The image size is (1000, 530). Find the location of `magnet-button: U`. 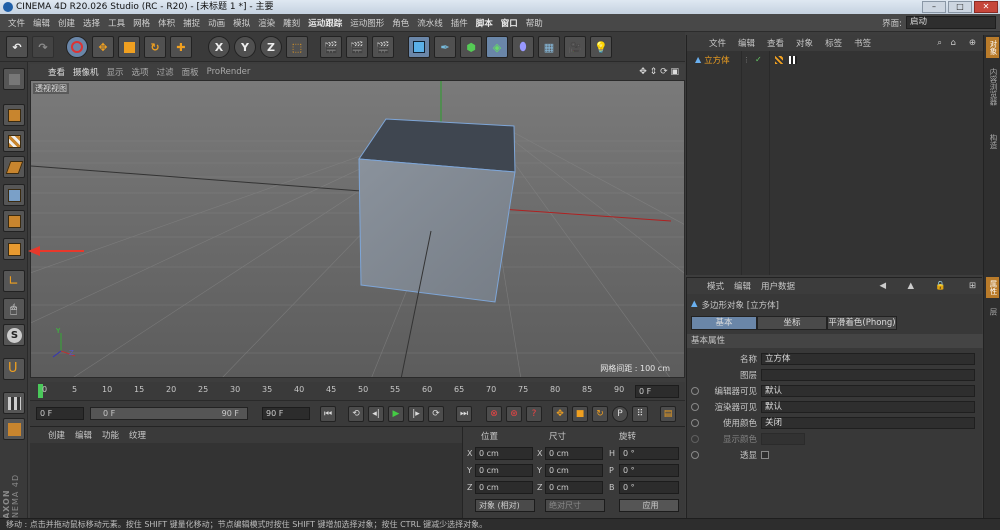

magnet-button: U is located at coordinates (14, 369).